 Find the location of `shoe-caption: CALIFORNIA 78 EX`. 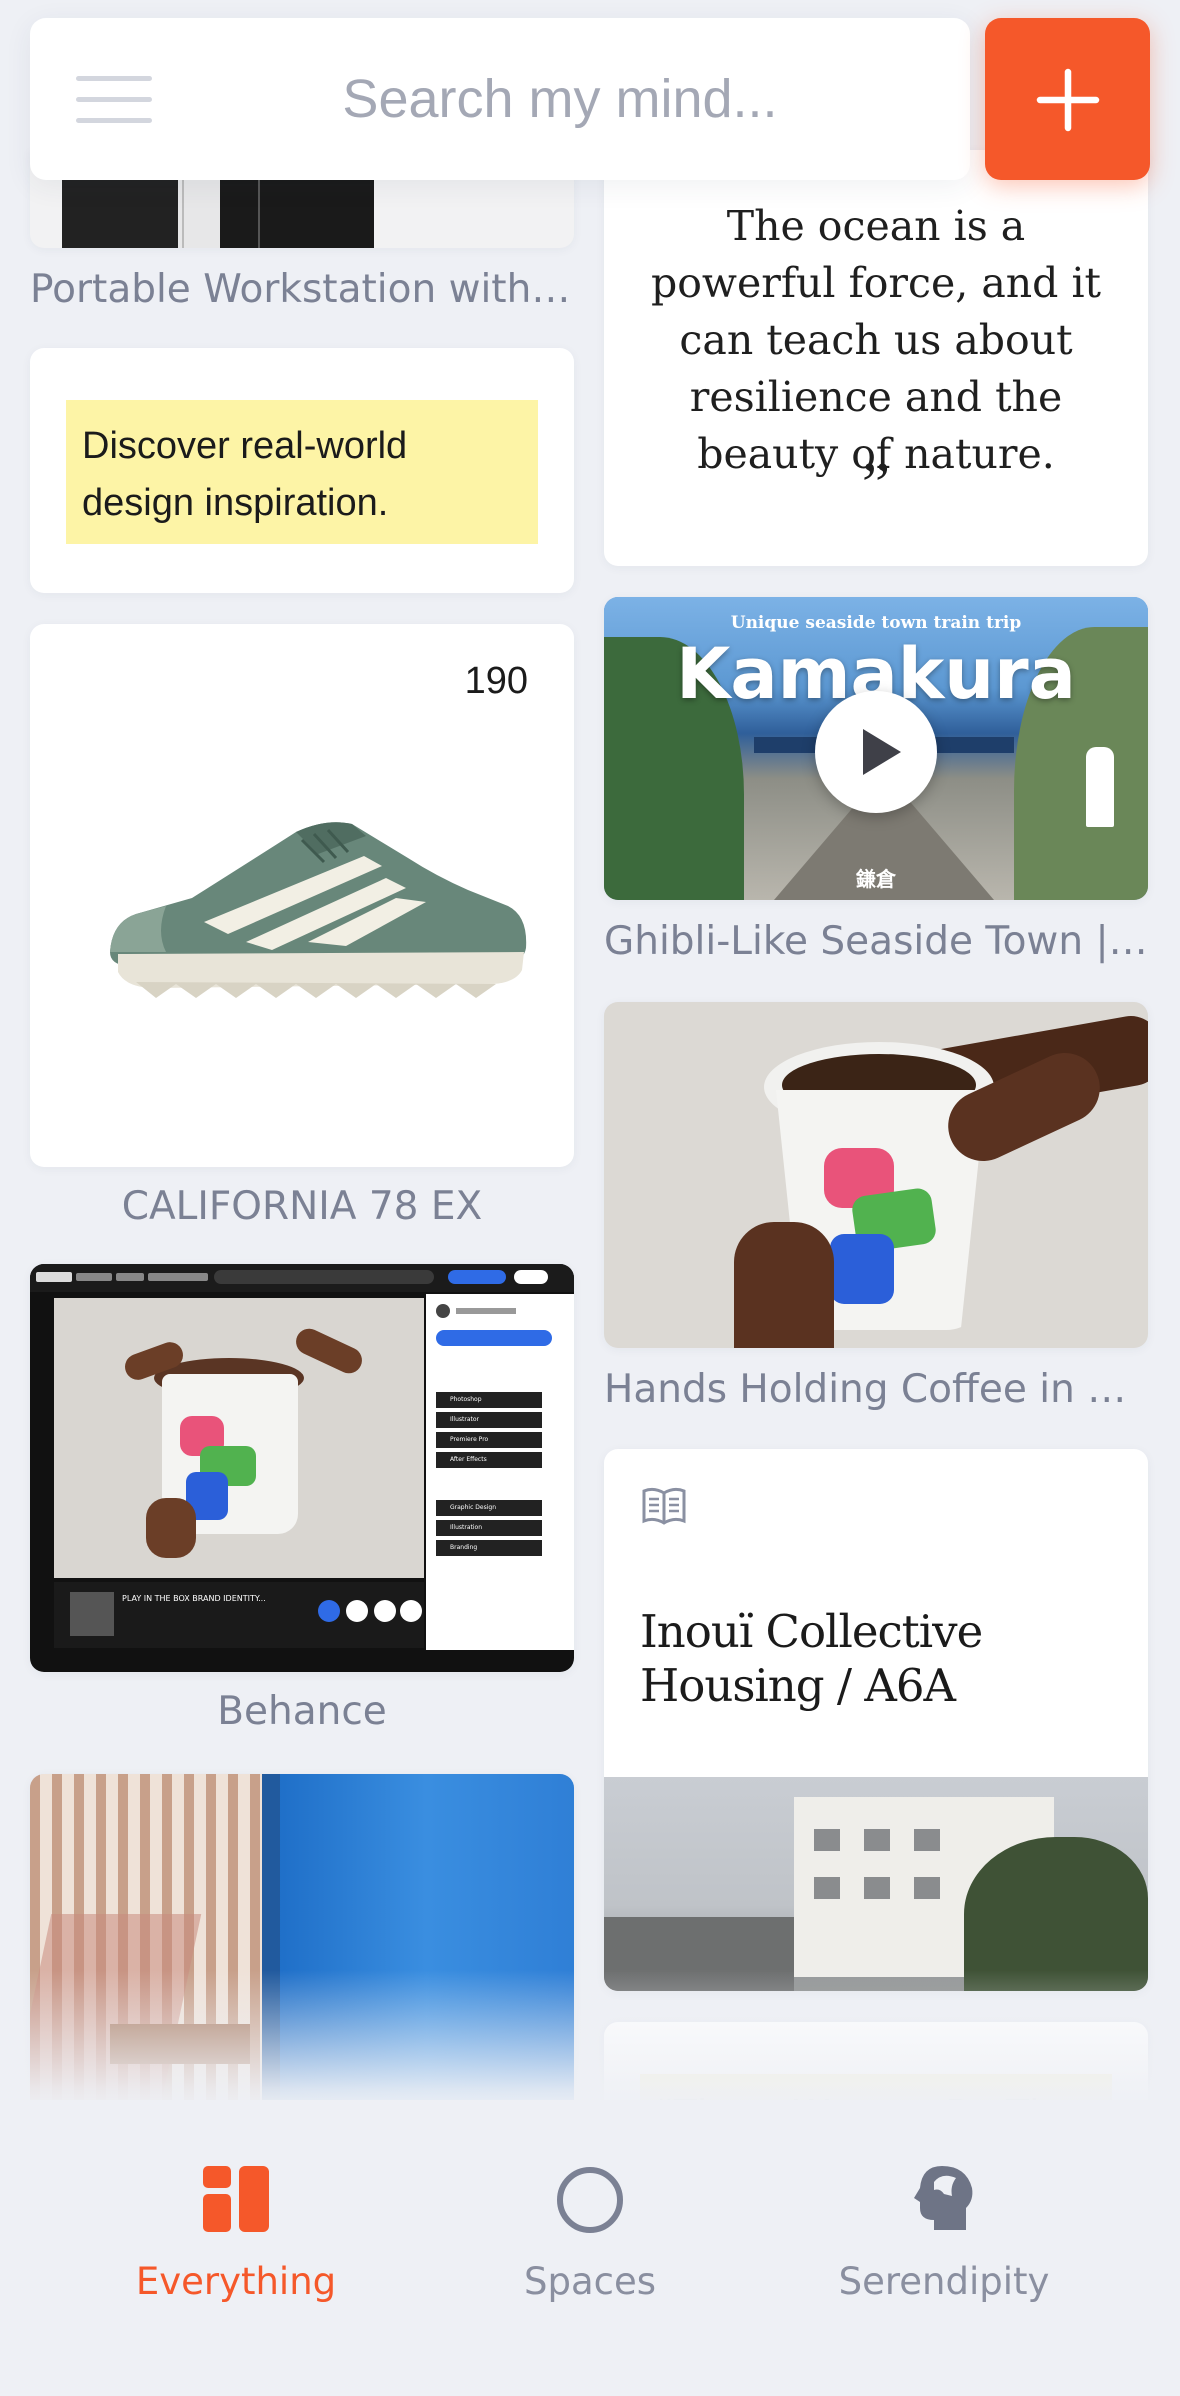

shoe-caption: CALIFORNIA 78 EX is located at coordinates (302, 1206).